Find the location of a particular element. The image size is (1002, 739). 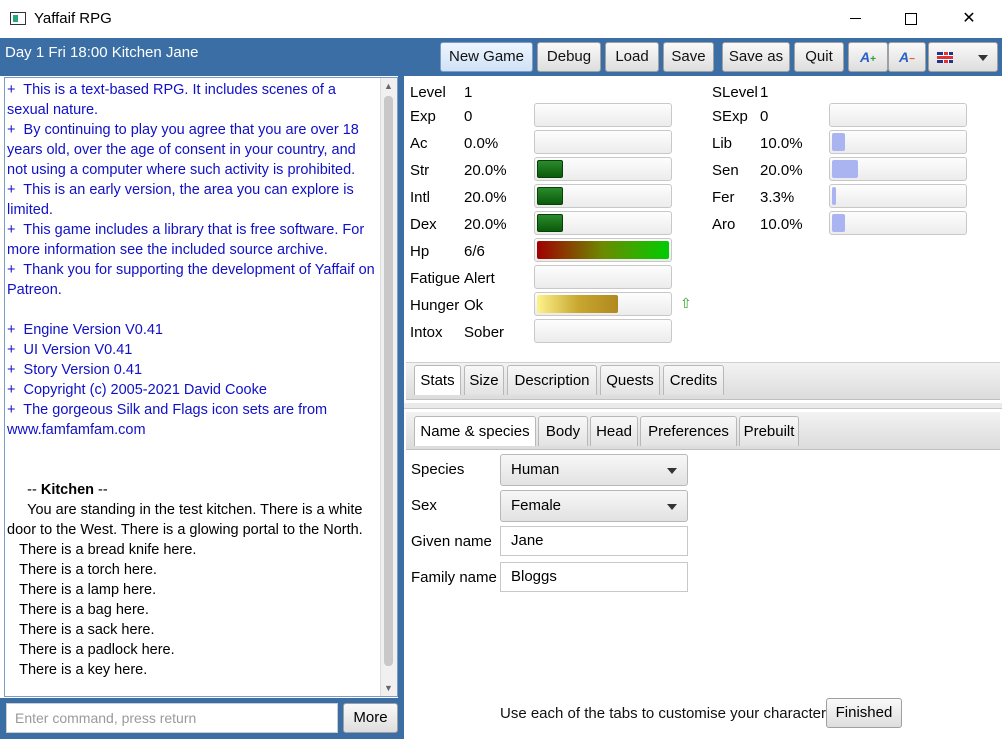

level-label: Level is located at coordinates (428, 92).